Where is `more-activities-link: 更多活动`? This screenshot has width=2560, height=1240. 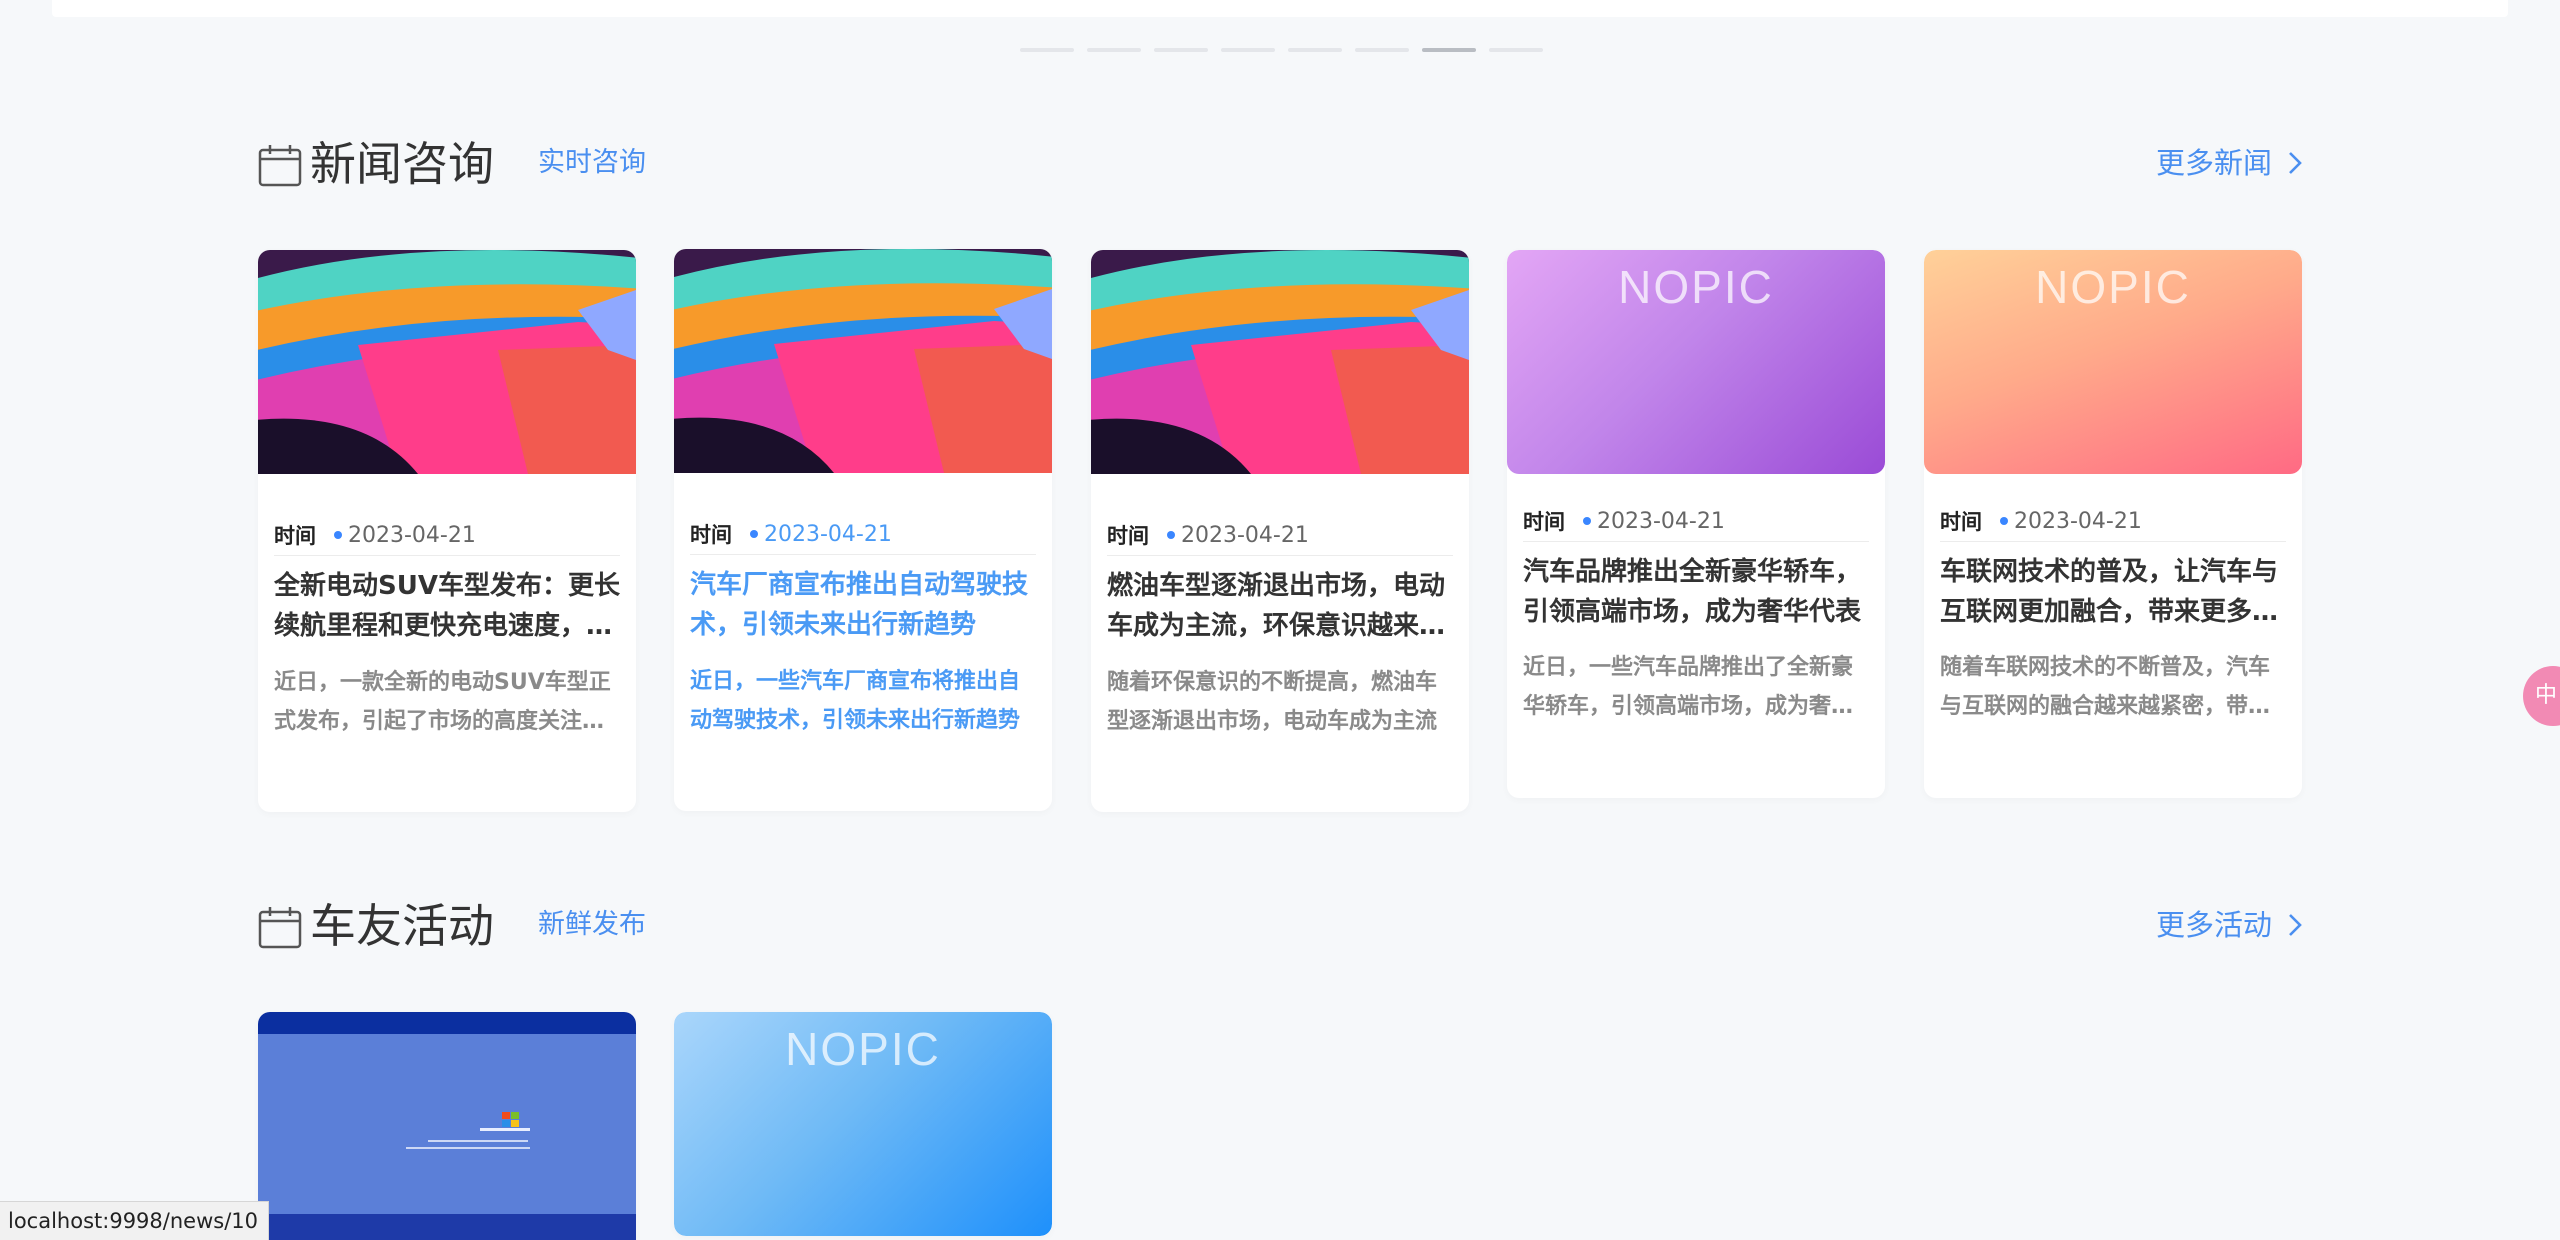 more-activities-link: 更多活动 is located at coordinates (2230, 925).